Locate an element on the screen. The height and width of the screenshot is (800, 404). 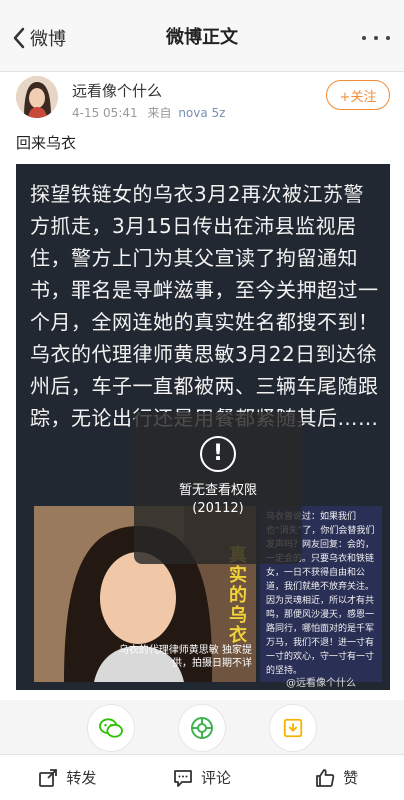
overlay-code: (20112) is located at coordinates (218, 508).